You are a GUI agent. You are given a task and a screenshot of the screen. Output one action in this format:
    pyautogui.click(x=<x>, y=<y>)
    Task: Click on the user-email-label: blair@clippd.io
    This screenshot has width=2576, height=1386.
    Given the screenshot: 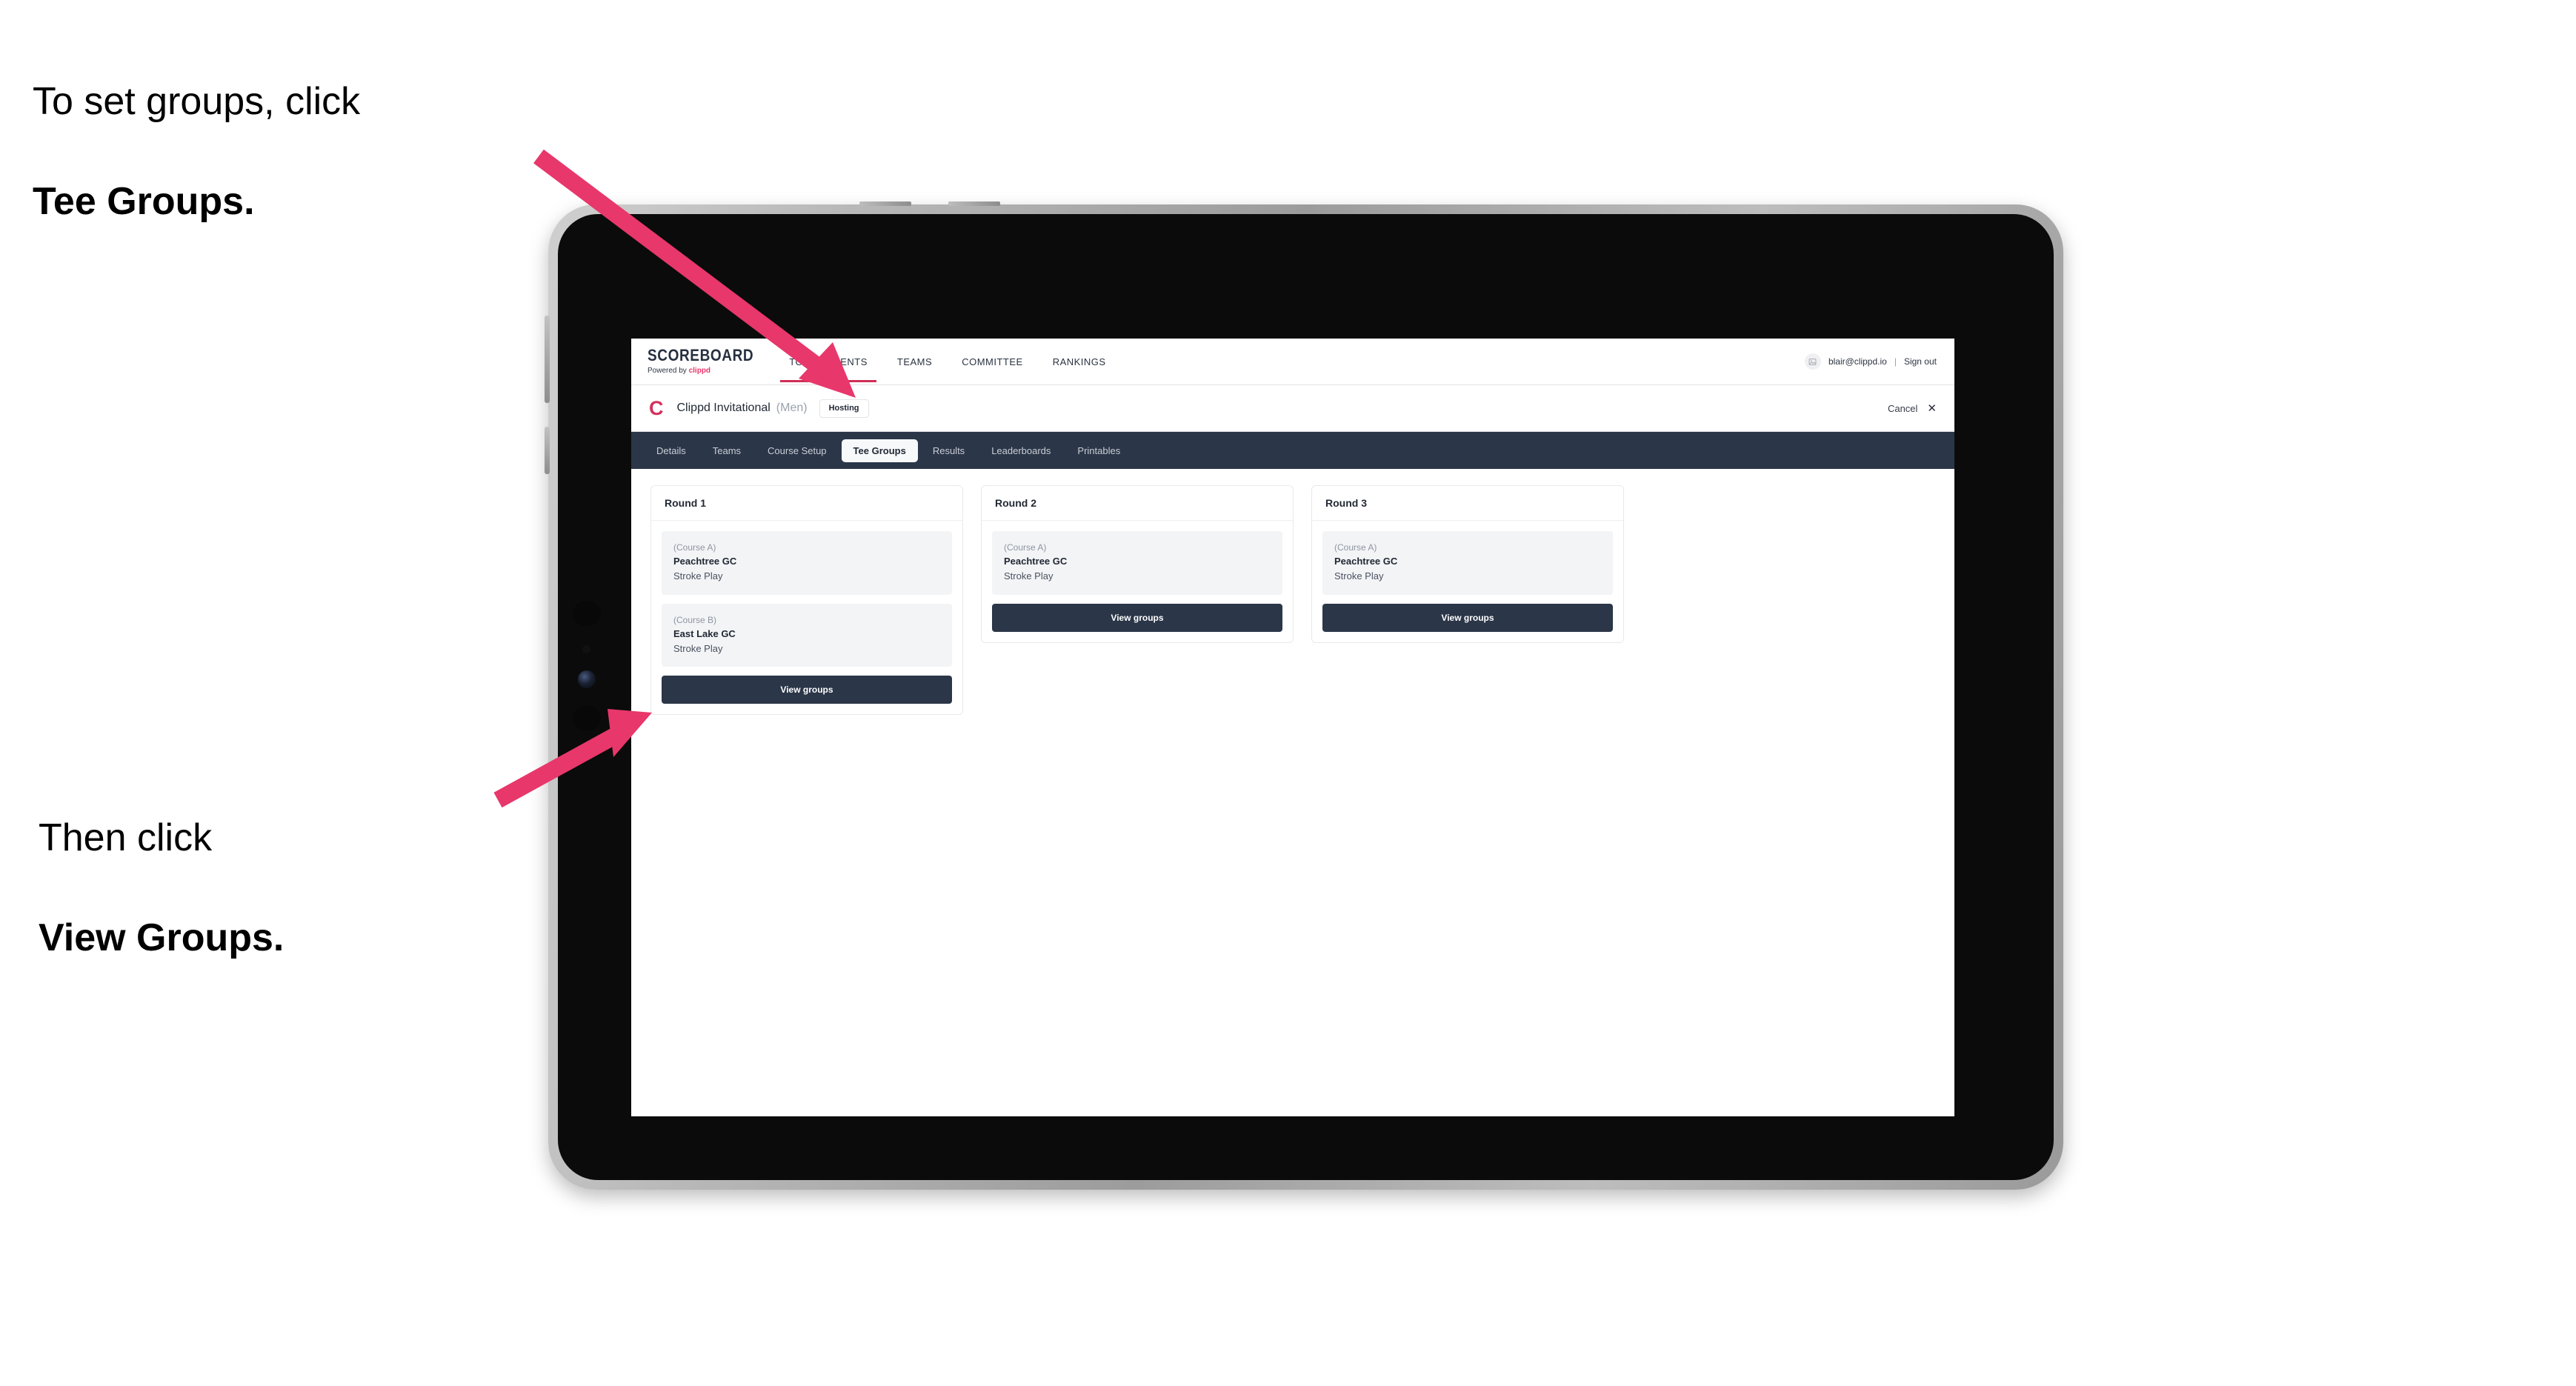 What is the action you would take?
    pyautogui.click(x=1858, y=361)
    